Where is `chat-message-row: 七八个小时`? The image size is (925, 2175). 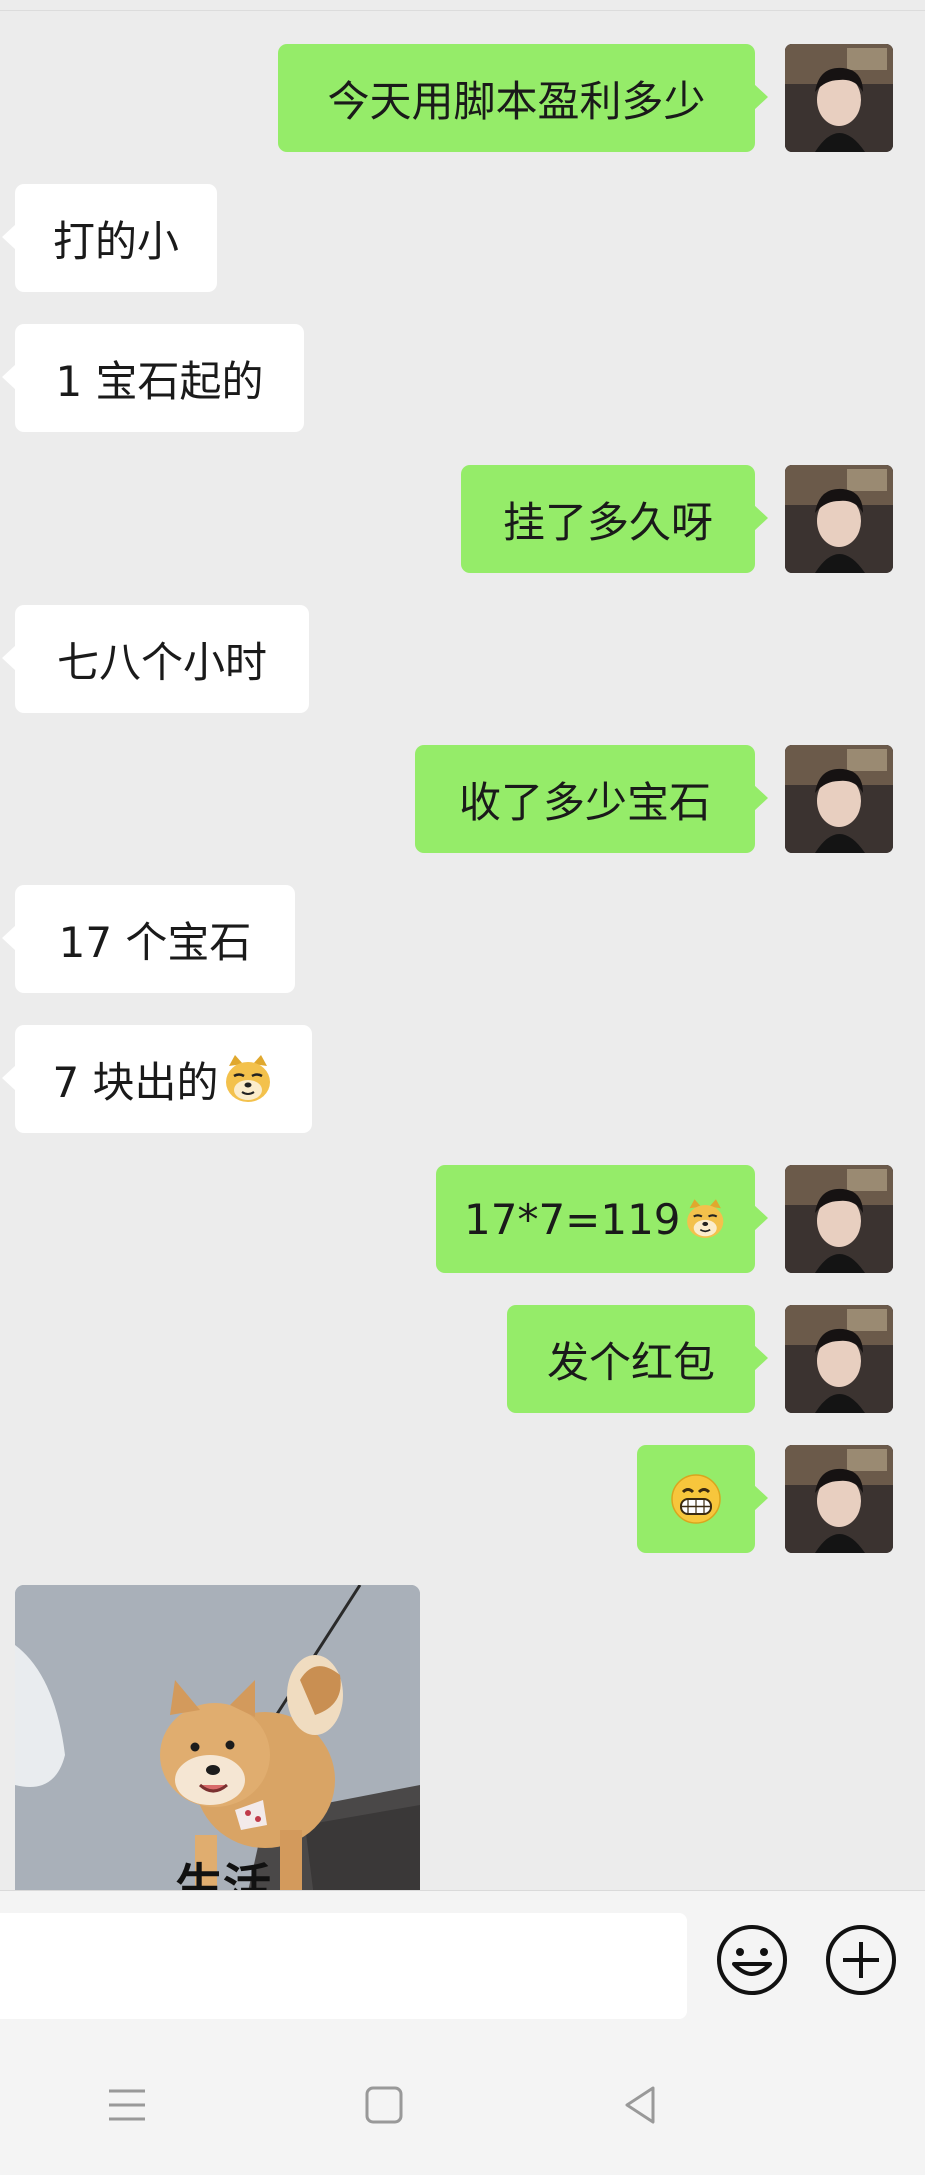 chat-message-row: 七八个小时 is located at coordinates (462, 659).